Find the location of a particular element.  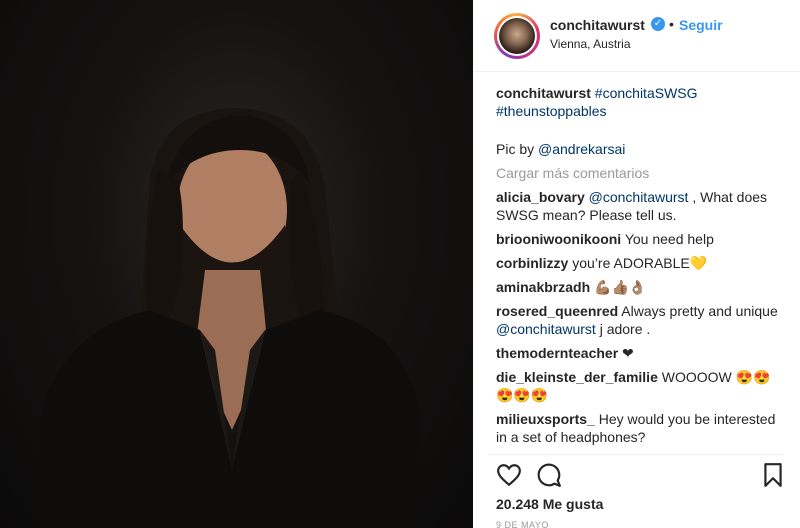

like-count: 20.248 Me gusta is located at coordinates (549, 504).